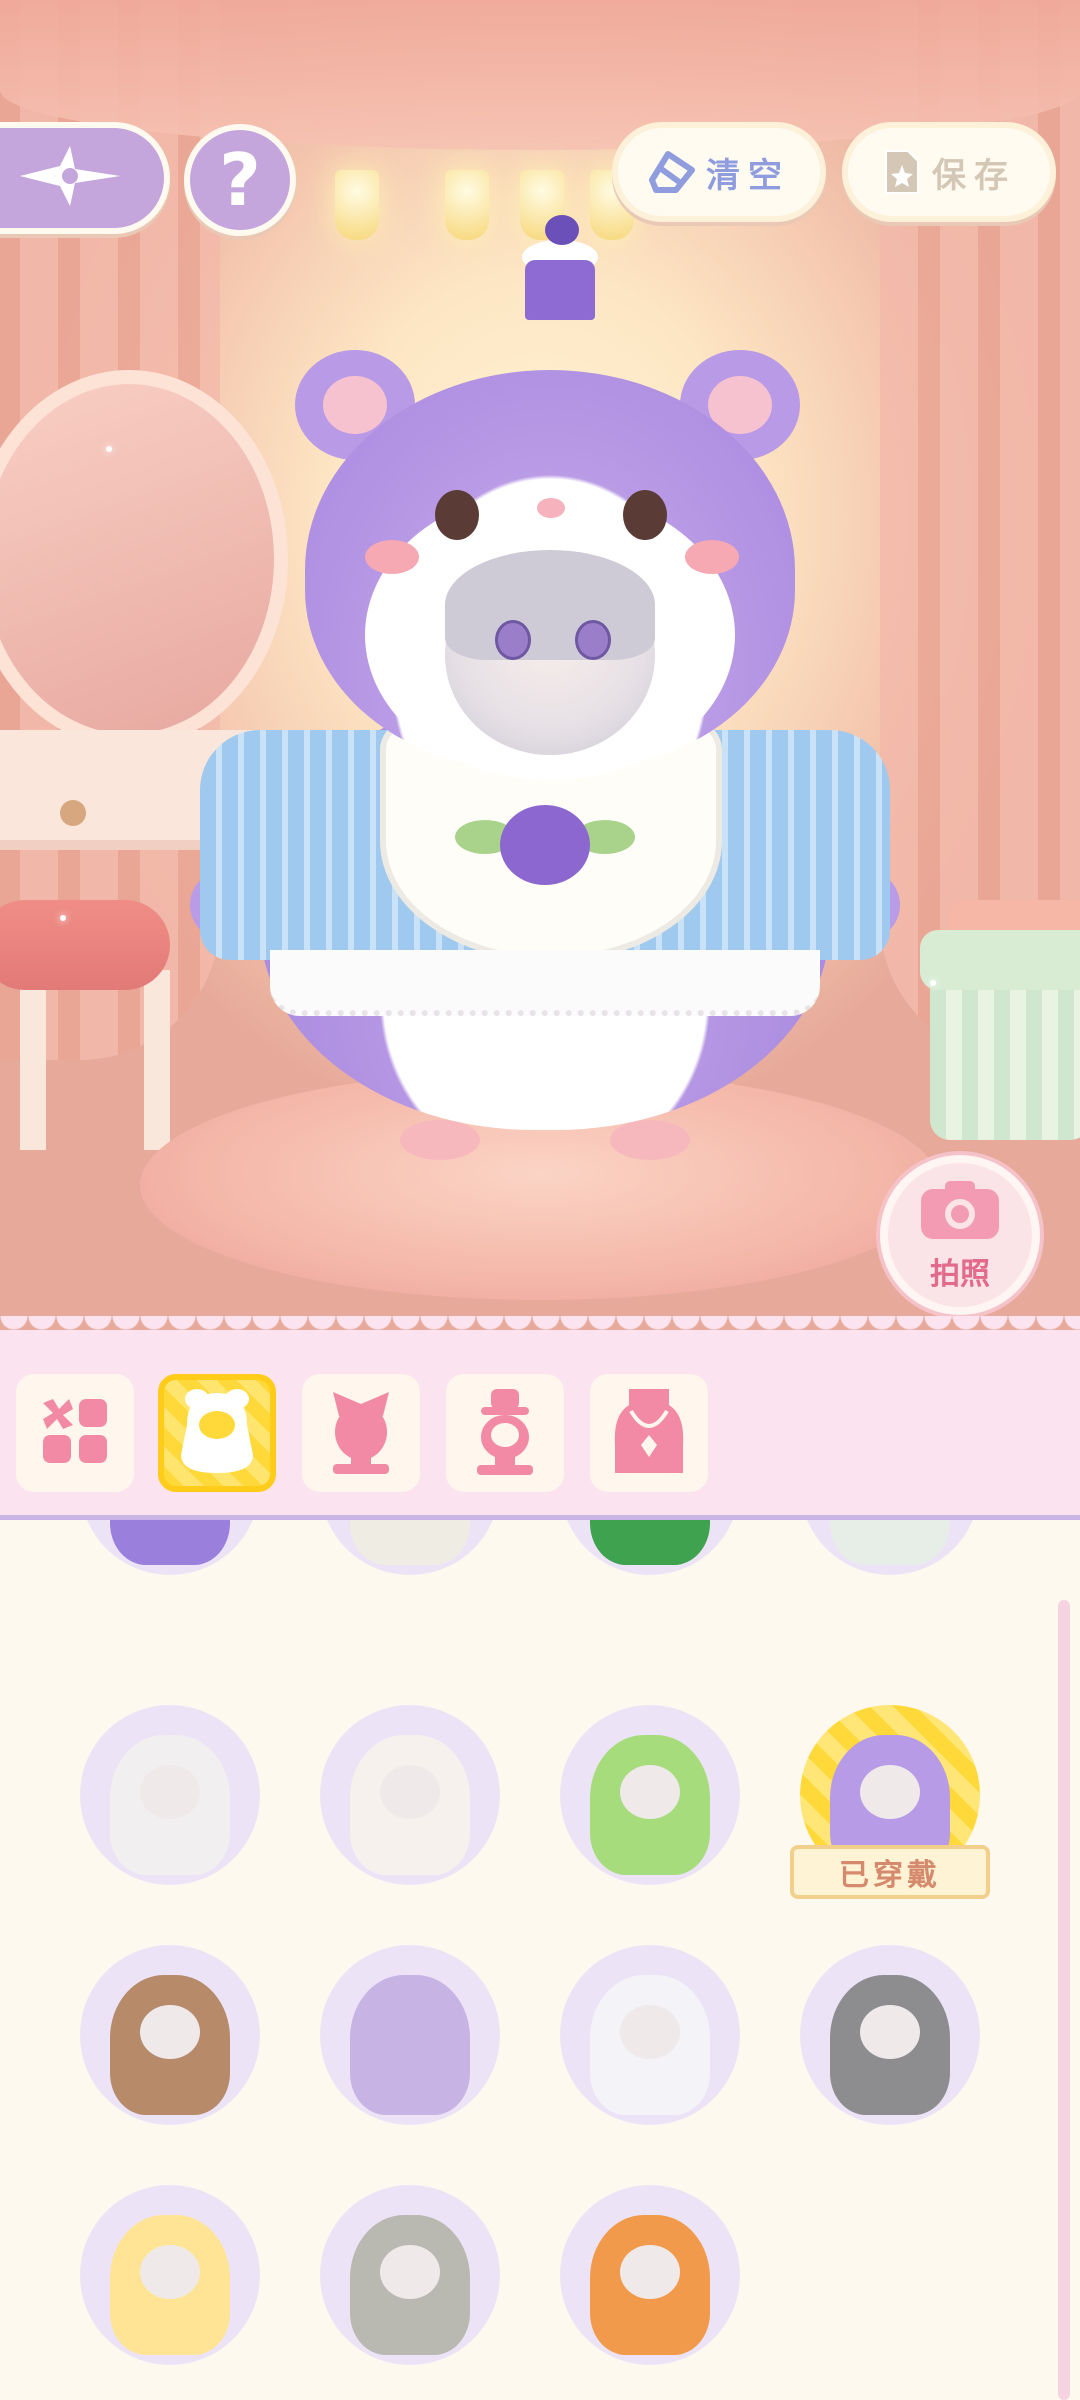 This screenshot has width=1080, height=2400. I want to click on hat-icon, so click(505, 1433).